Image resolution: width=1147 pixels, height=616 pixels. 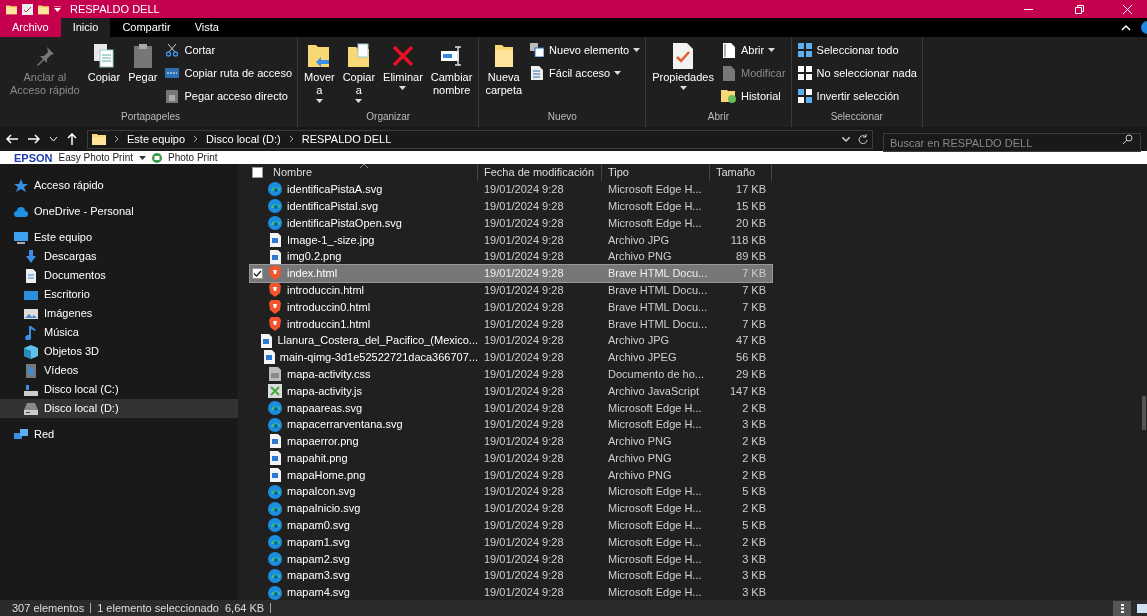 I want to click on ribbon-button: Cambiar nombre, so click(x=451, y=73).